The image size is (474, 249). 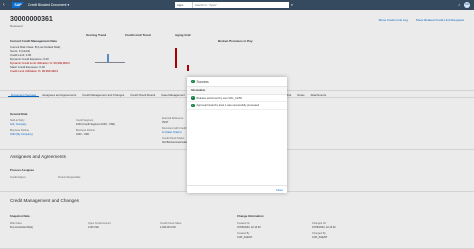 What do you see at coordinates (219, 98) in the screenshot?
I see `message-text: Release performed by user VDL_C1/50` at bounding box center [219, 98].